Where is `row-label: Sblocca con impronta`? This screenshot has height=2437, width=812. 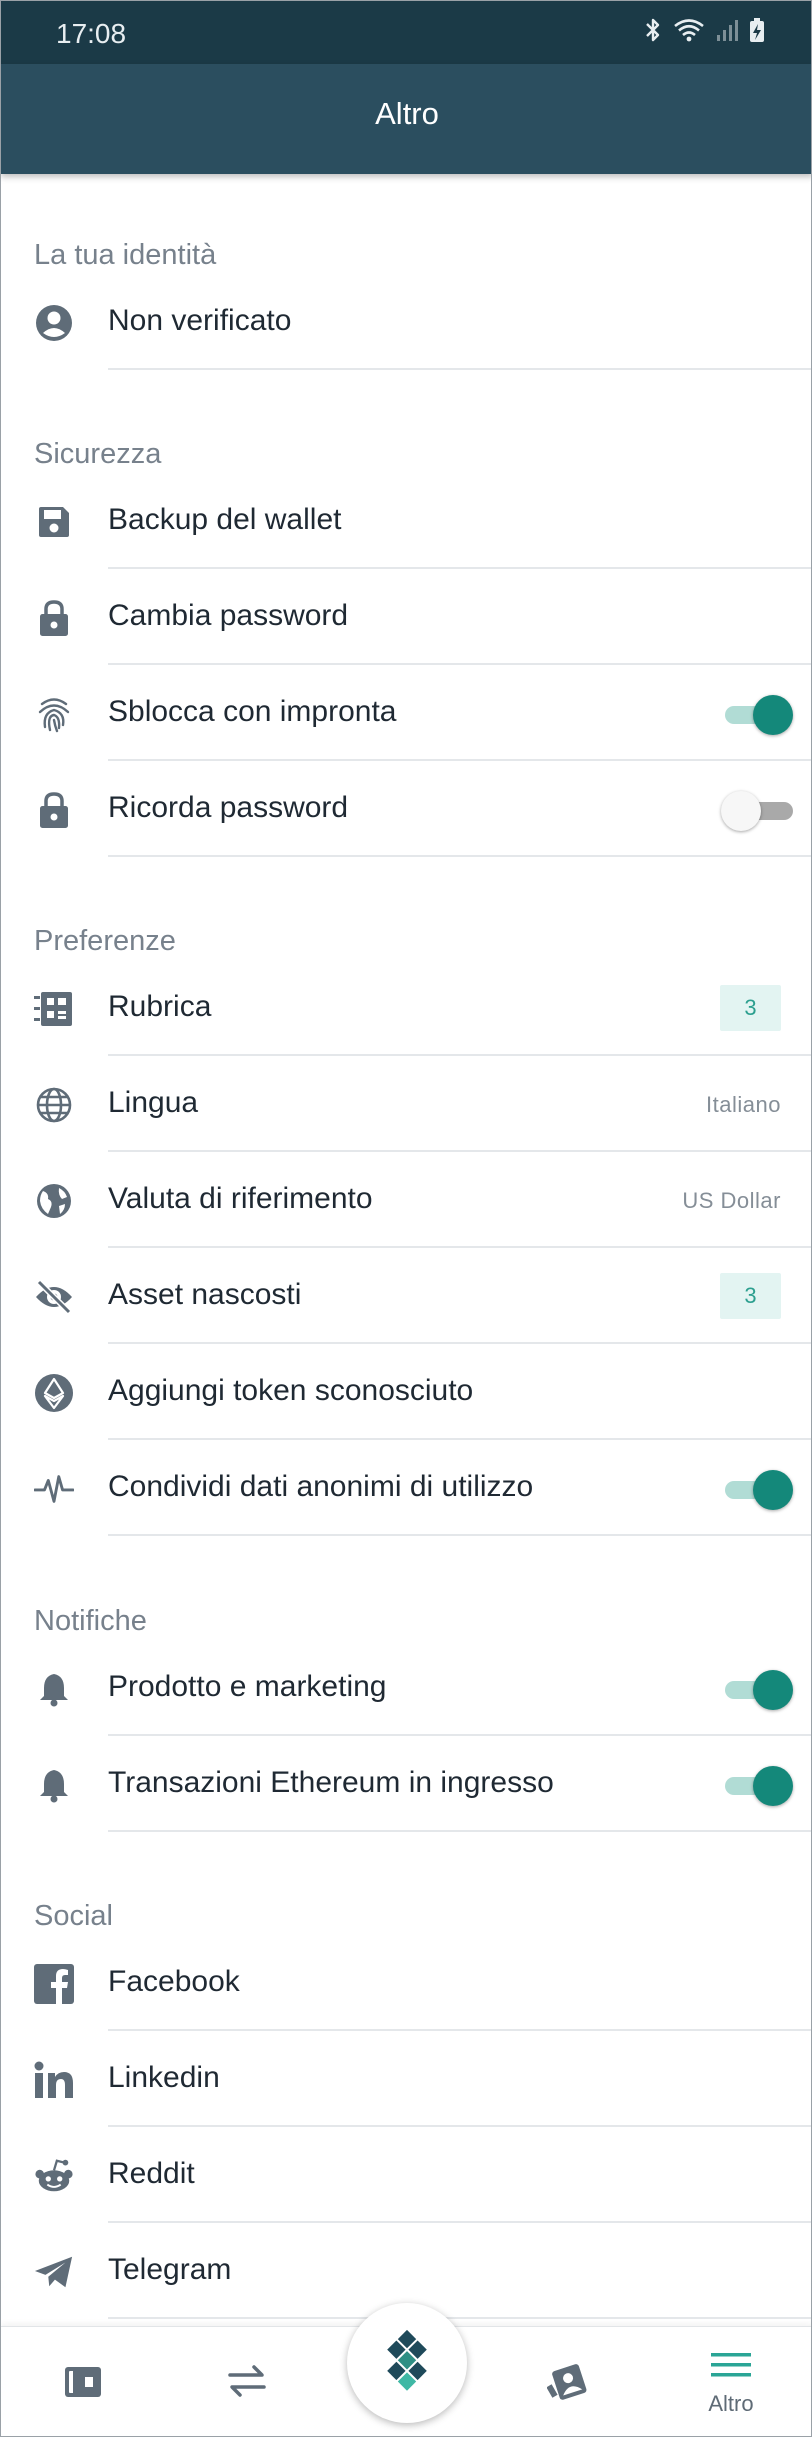
row-label: Sblocca con impronta is located at coordinates (252, 711).